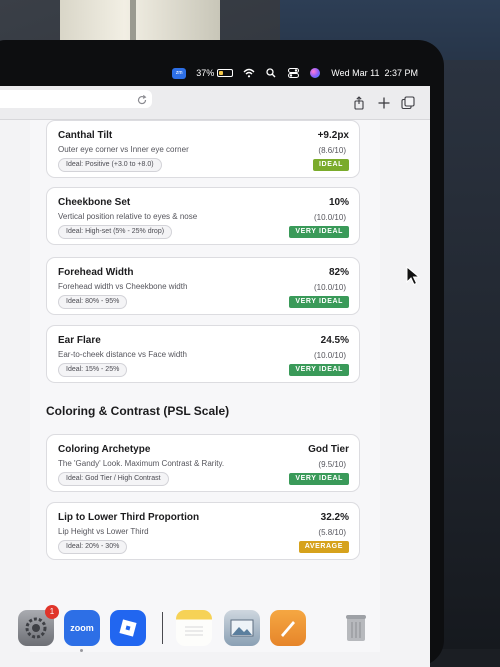 Image resolution: width=500 pixels, height=667 pixels. What do you see at coordinates (221, 73) in the screenshot?
I see `battery-level-fill` at bounding box center [221, 73].